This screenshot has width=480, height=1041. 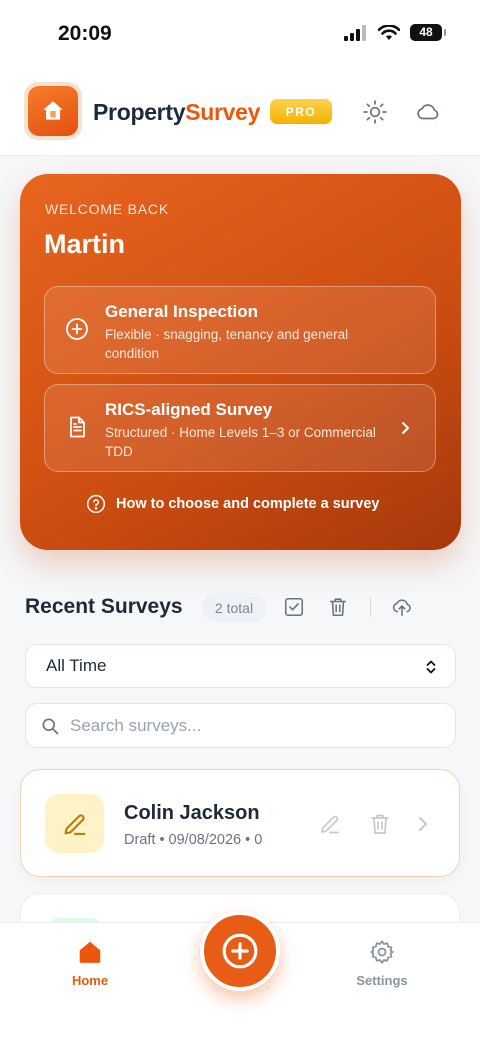 I want to click on new-survey-button, so click(x=240, y=951).